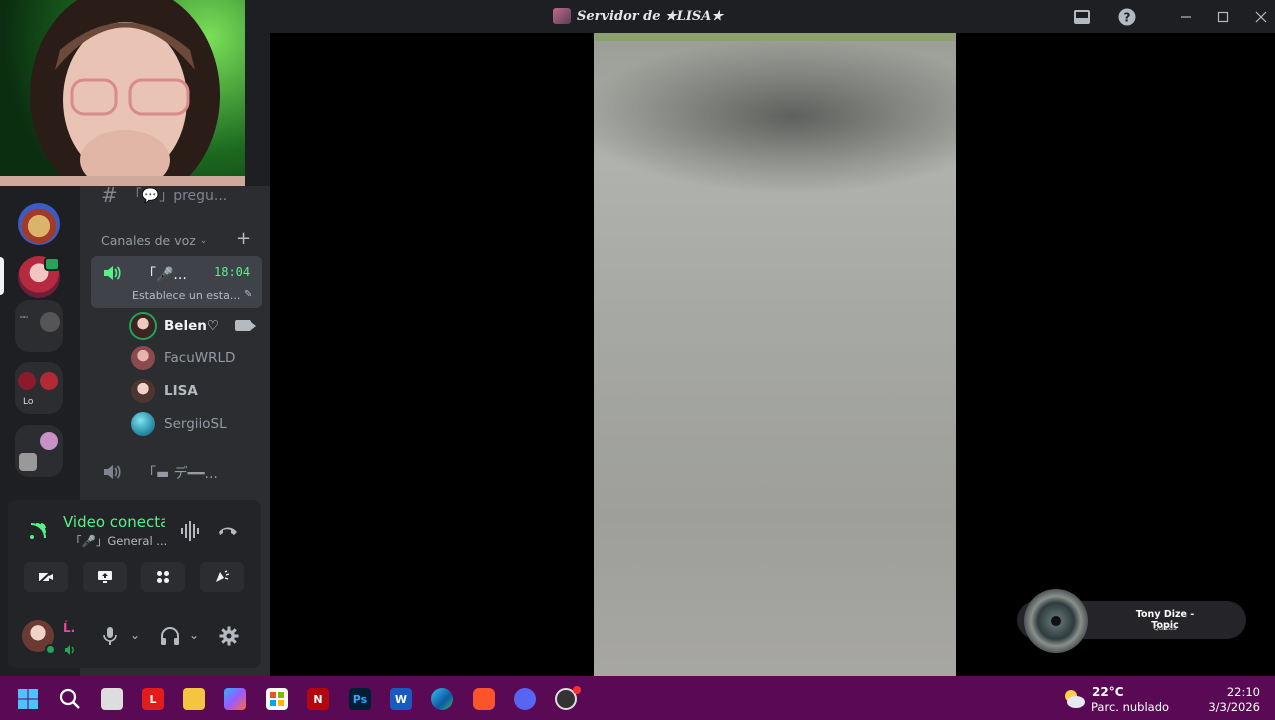  Describe the element at coordinates (38, 533) in the screenshot. I see `signal-icon` at that location.